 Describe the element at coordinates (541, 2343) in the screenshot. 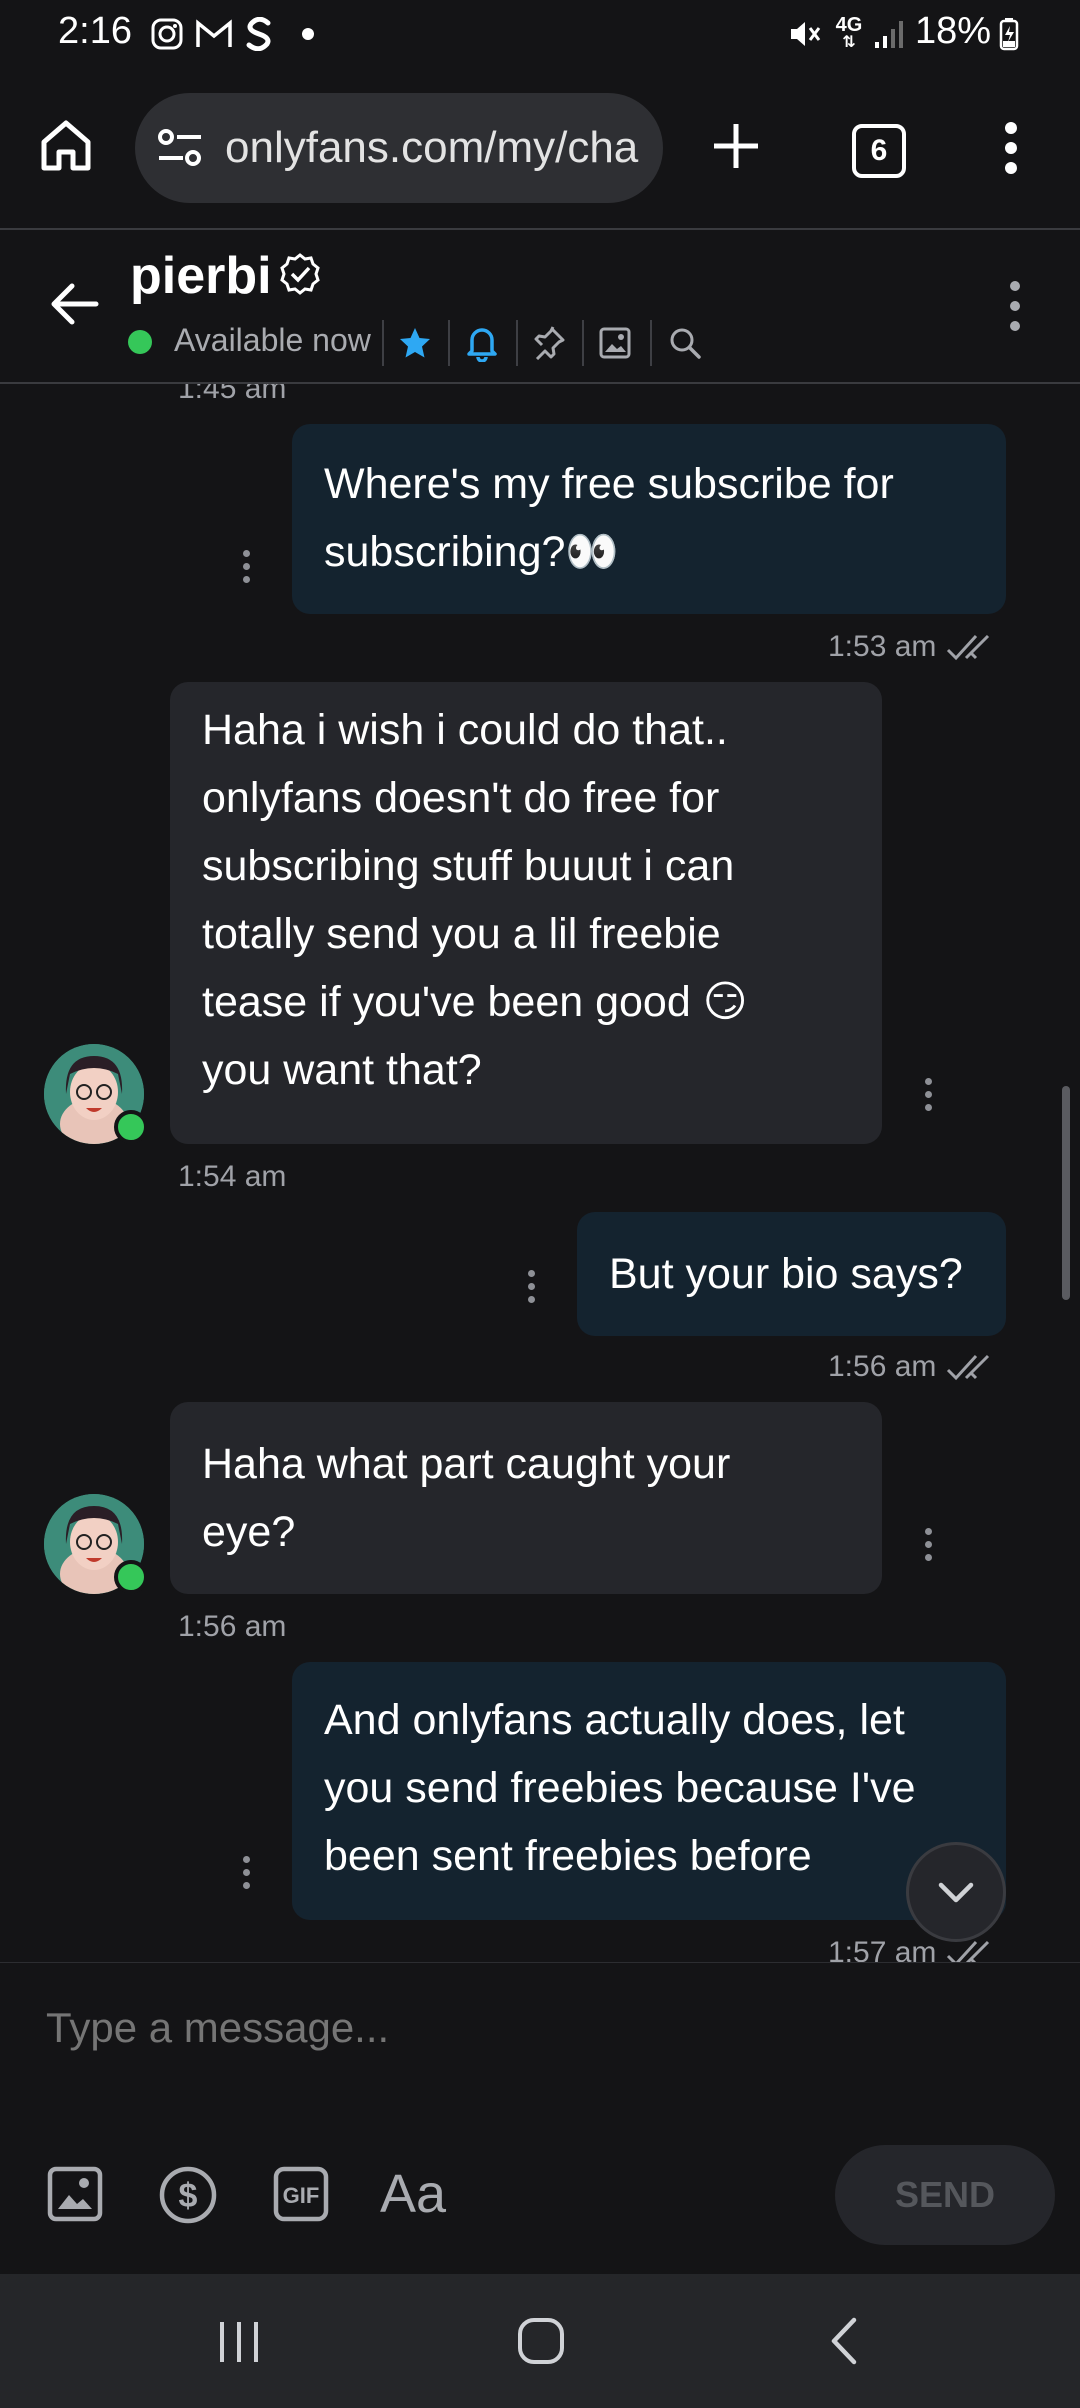

I see `home-button-icon` at that location.